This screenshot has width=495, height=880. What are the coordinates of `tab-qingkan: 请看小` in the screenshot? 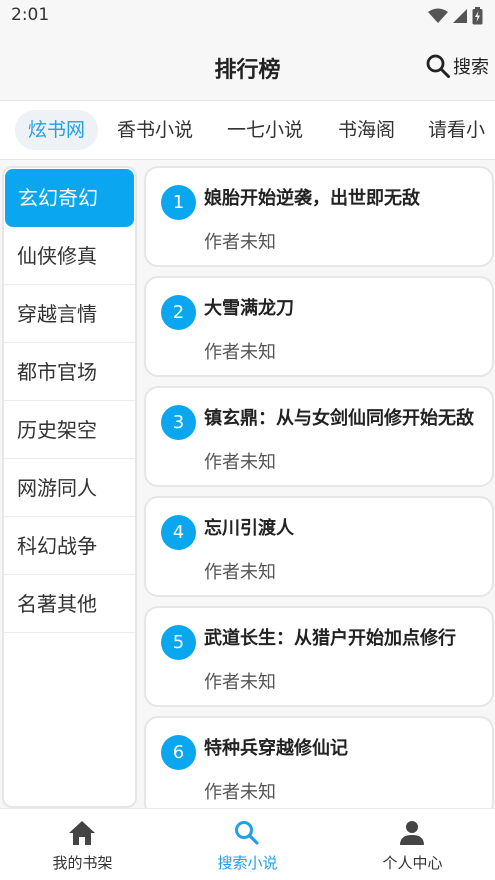 It's located at (455, 130).